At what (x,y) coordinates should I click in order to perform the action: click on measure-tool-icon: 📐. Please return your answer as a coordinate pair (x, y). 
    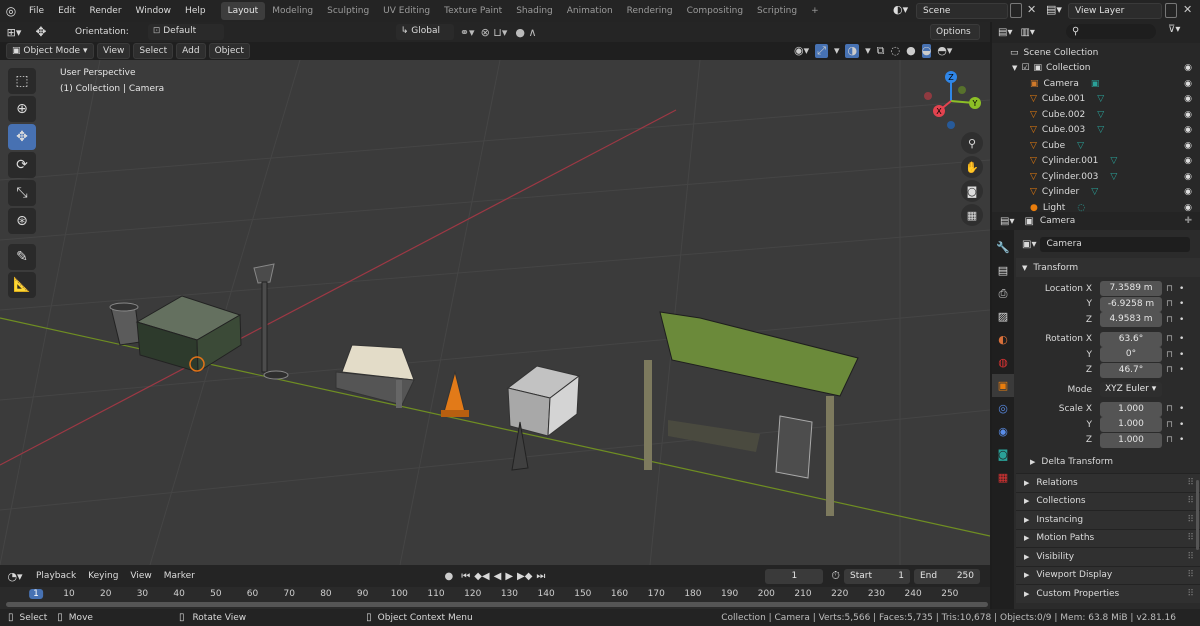
    Looking at the image, I should click on (22, 285).